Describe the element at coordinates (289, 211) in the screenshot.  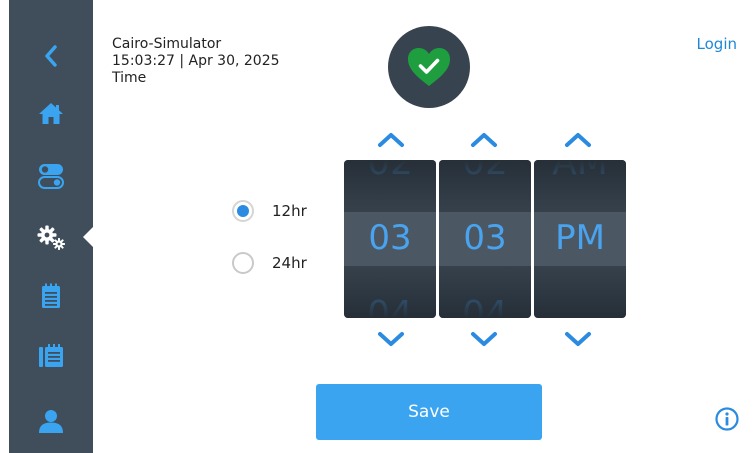
I see `radio-label-12hr: 12hr` at that location.